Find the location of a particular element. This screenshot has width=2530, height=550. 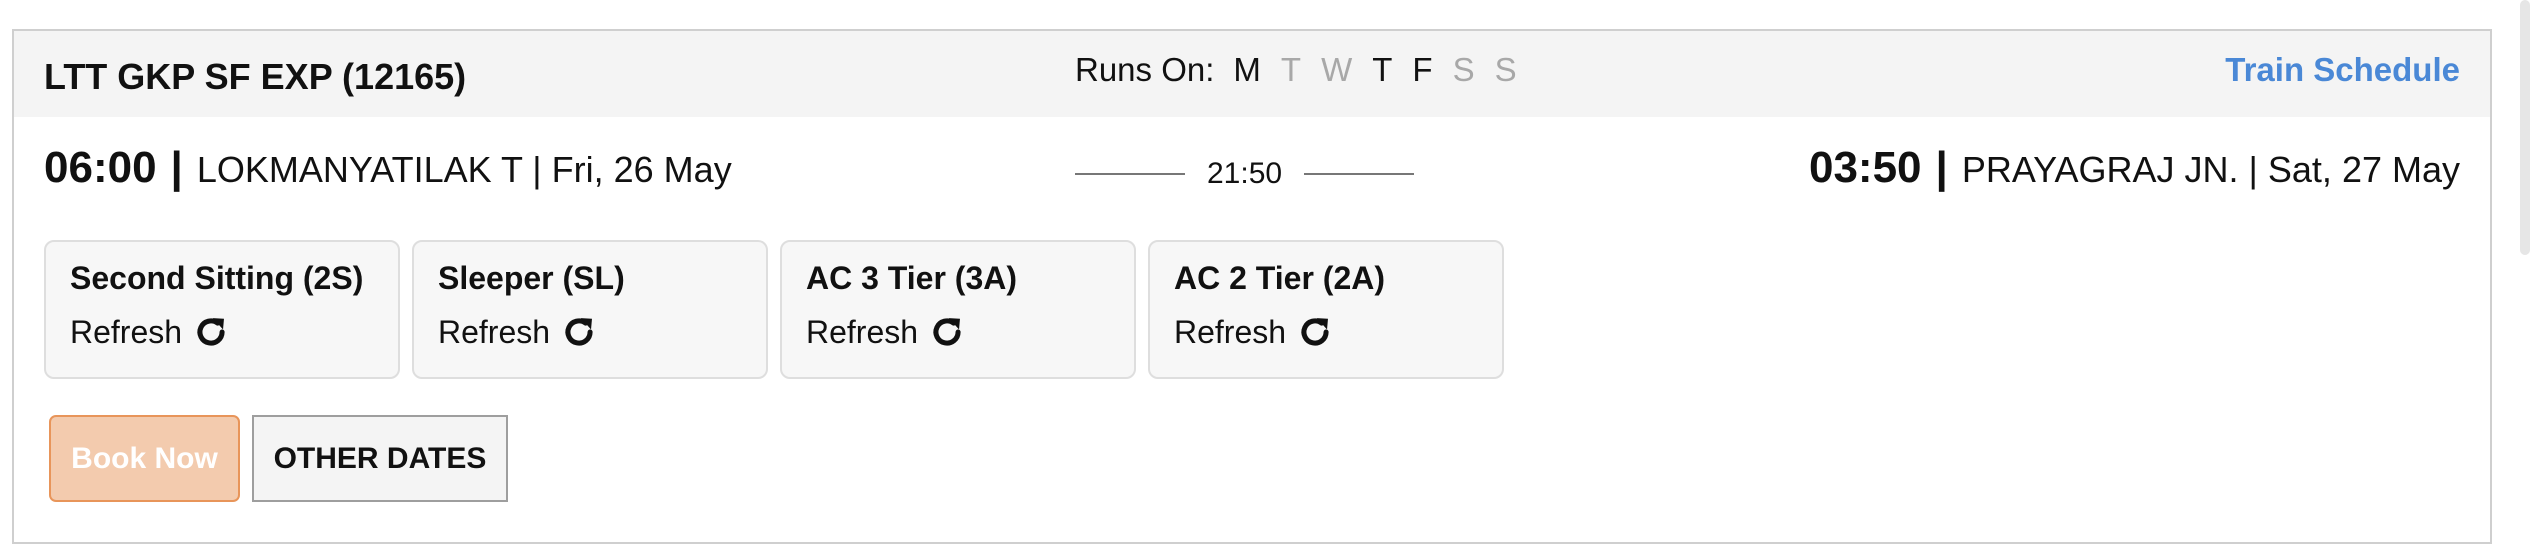

action-buttons: Book Now OTHER DATES is located at coordinates (278, 458).